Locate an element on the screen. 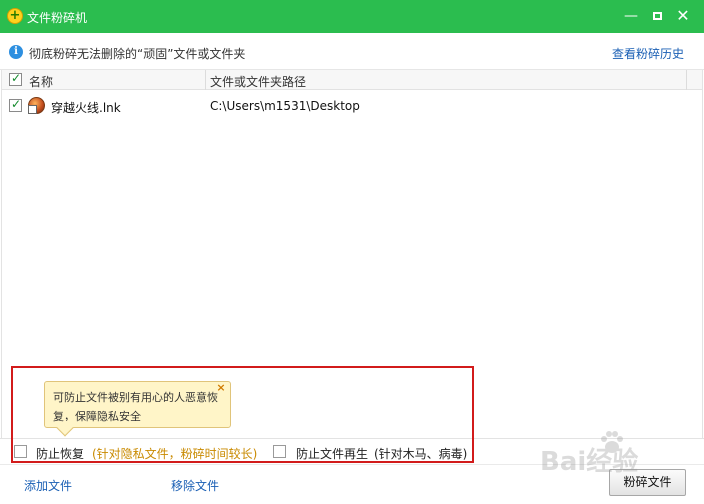  tooltip-close-icon: × is located at coordinates (221, 388).